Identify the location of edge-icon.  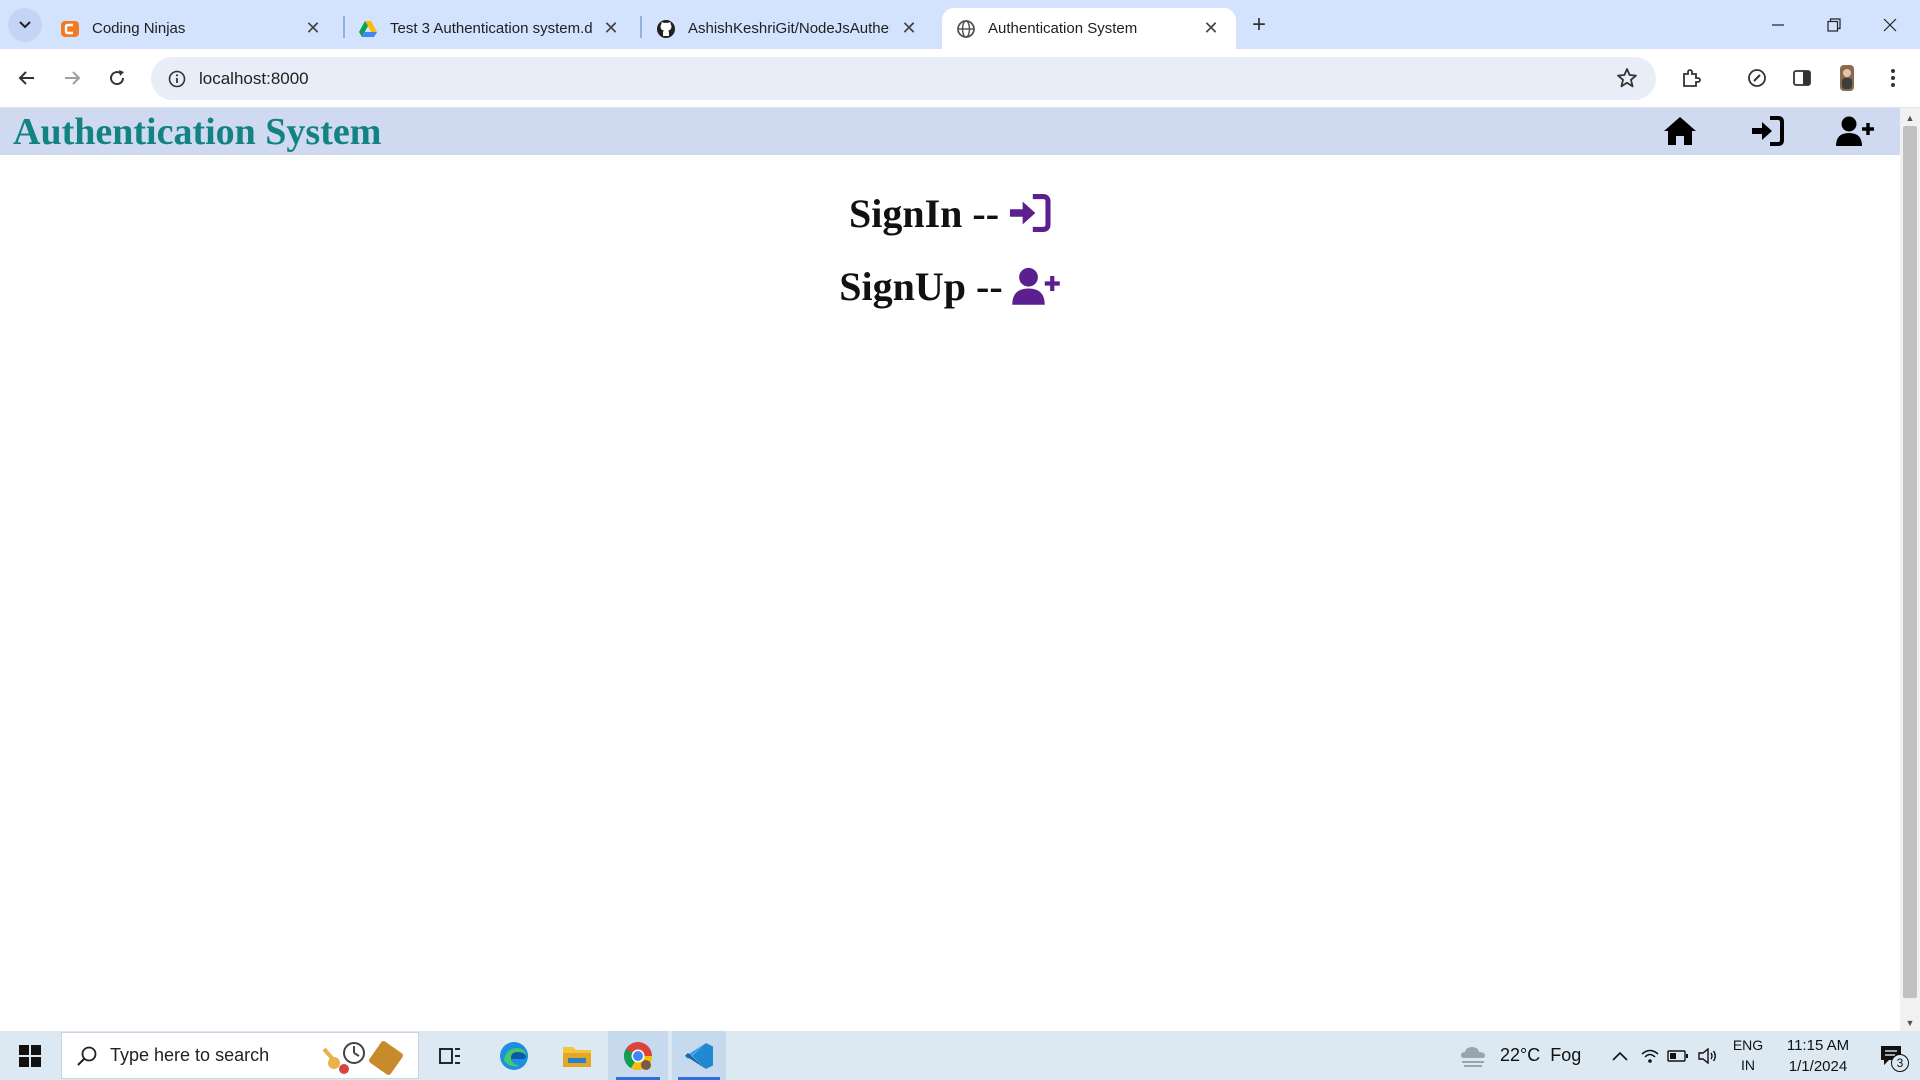
(514, 1055).